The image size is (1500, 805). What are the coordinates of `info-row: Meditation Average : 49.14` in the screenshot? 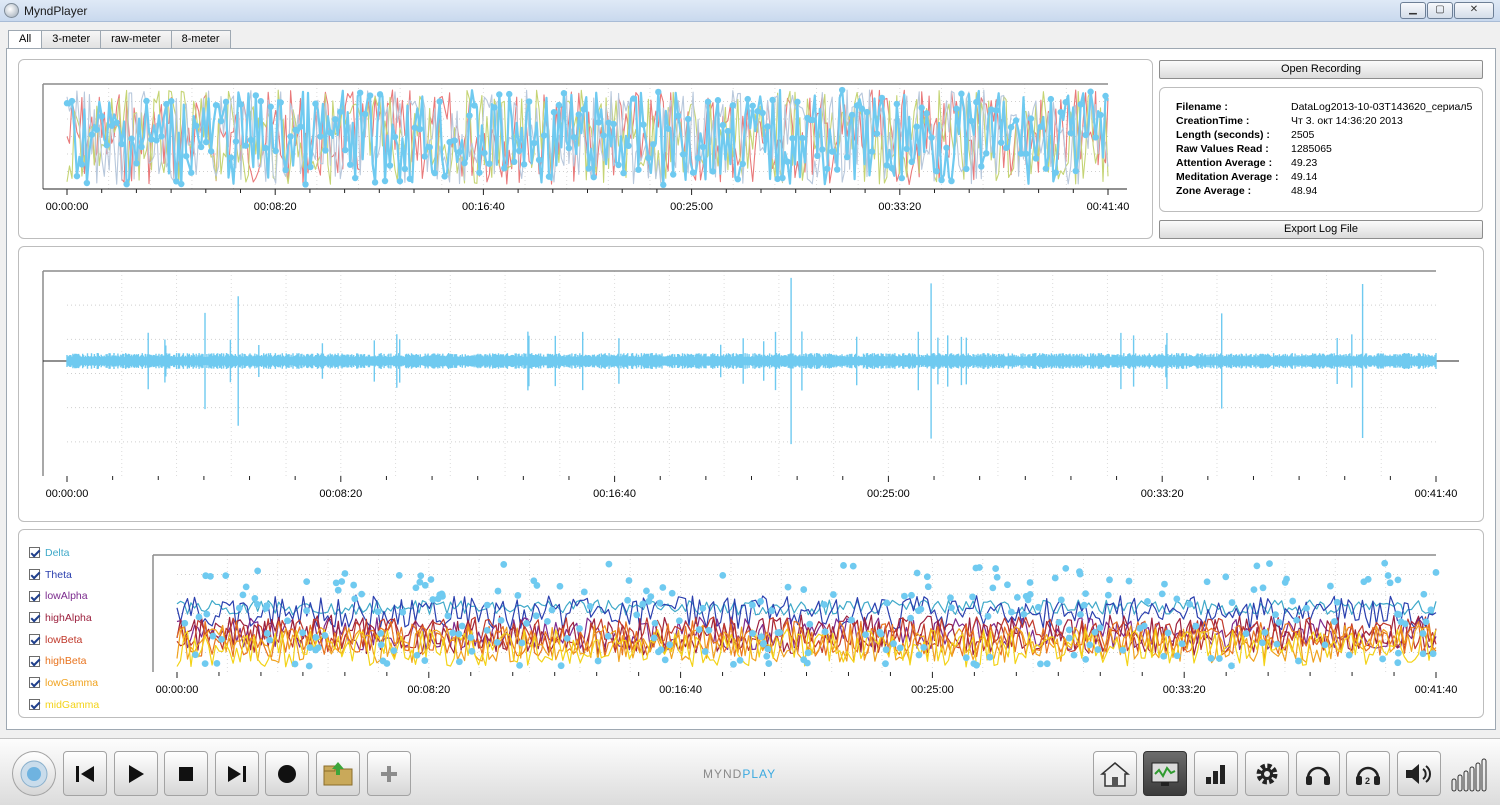 It's located at (1324, 177).